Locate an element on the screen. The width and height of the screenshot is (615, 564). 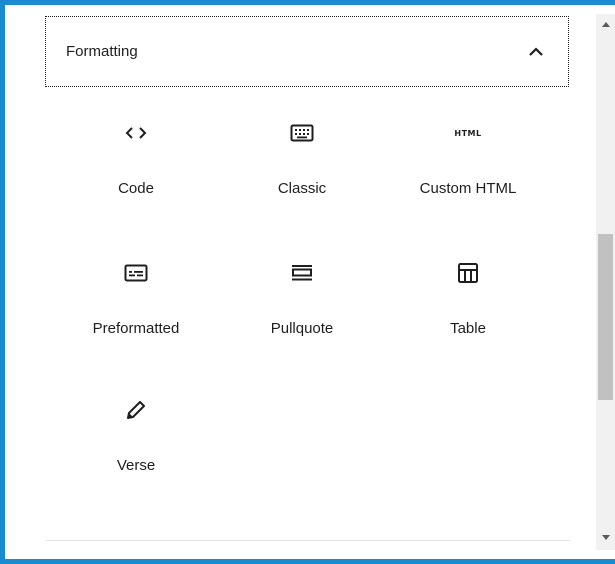
scrollbar is located at coordinates (605, 282).